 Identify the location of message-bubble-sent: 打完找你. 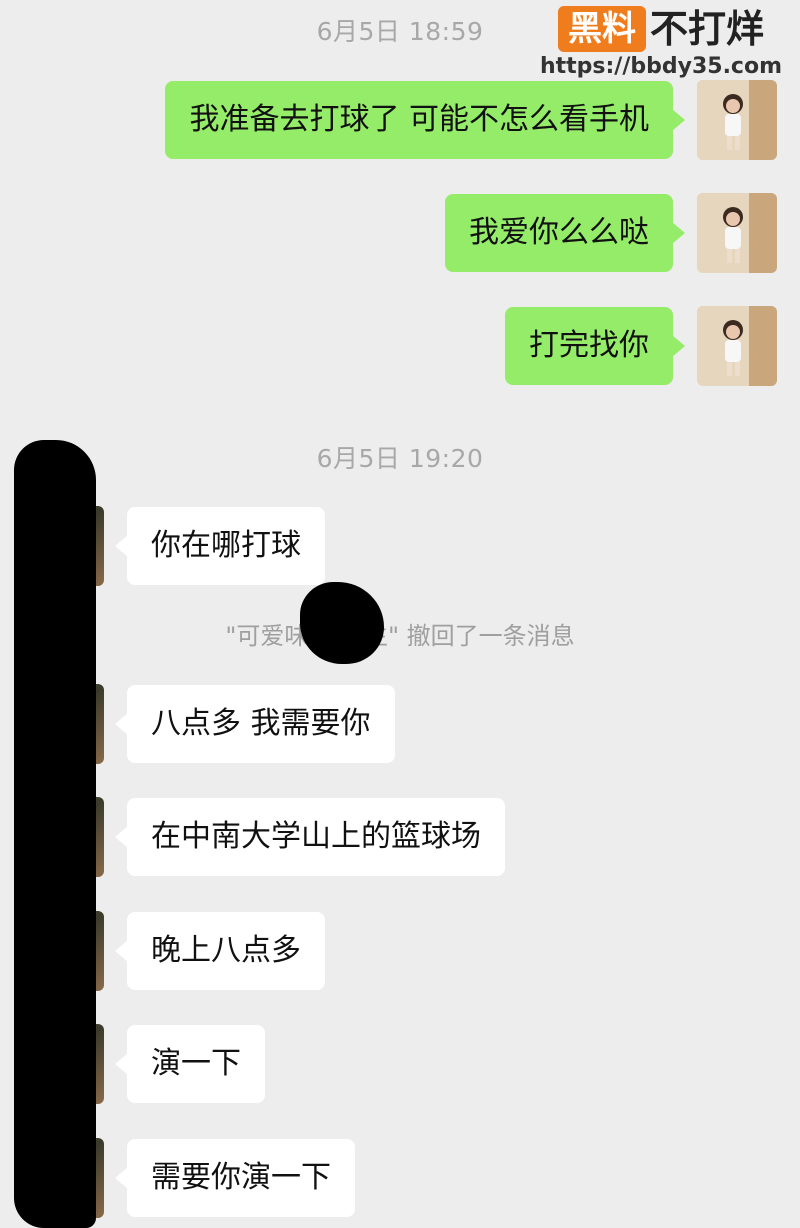
(595, 346).